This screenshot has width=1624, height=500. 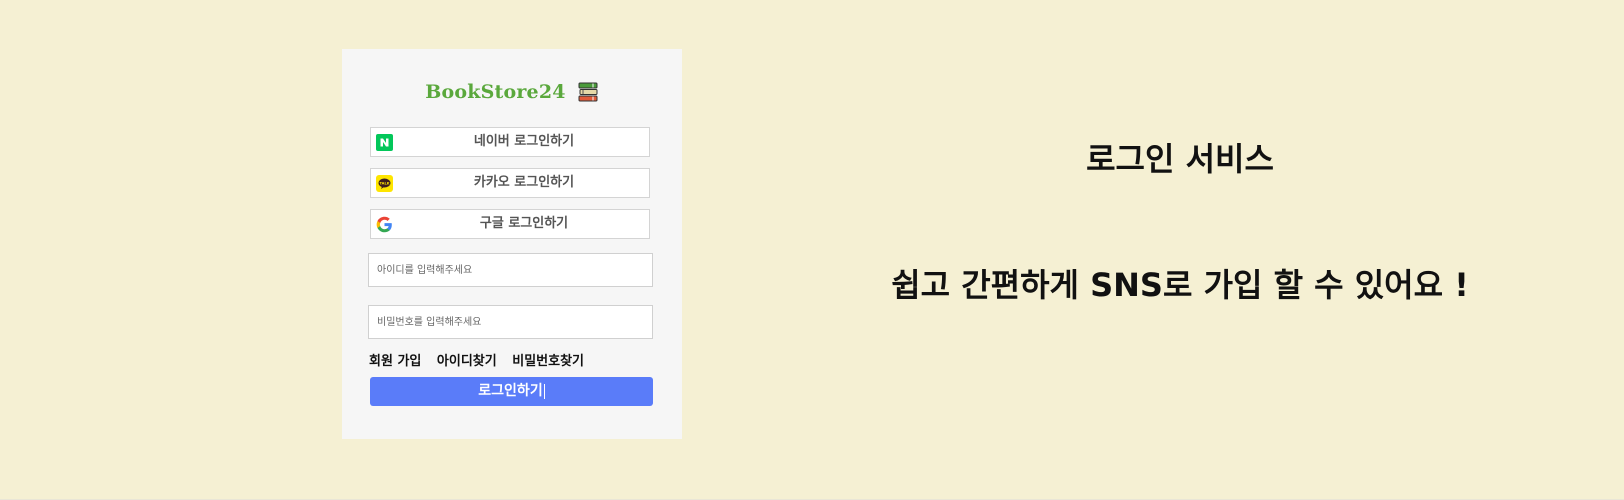 What do you see at coordinates (524, 141) in the screenshot?
I see `naver-login-label: 네이버 로그인하기` at bounding box center [524, 141].